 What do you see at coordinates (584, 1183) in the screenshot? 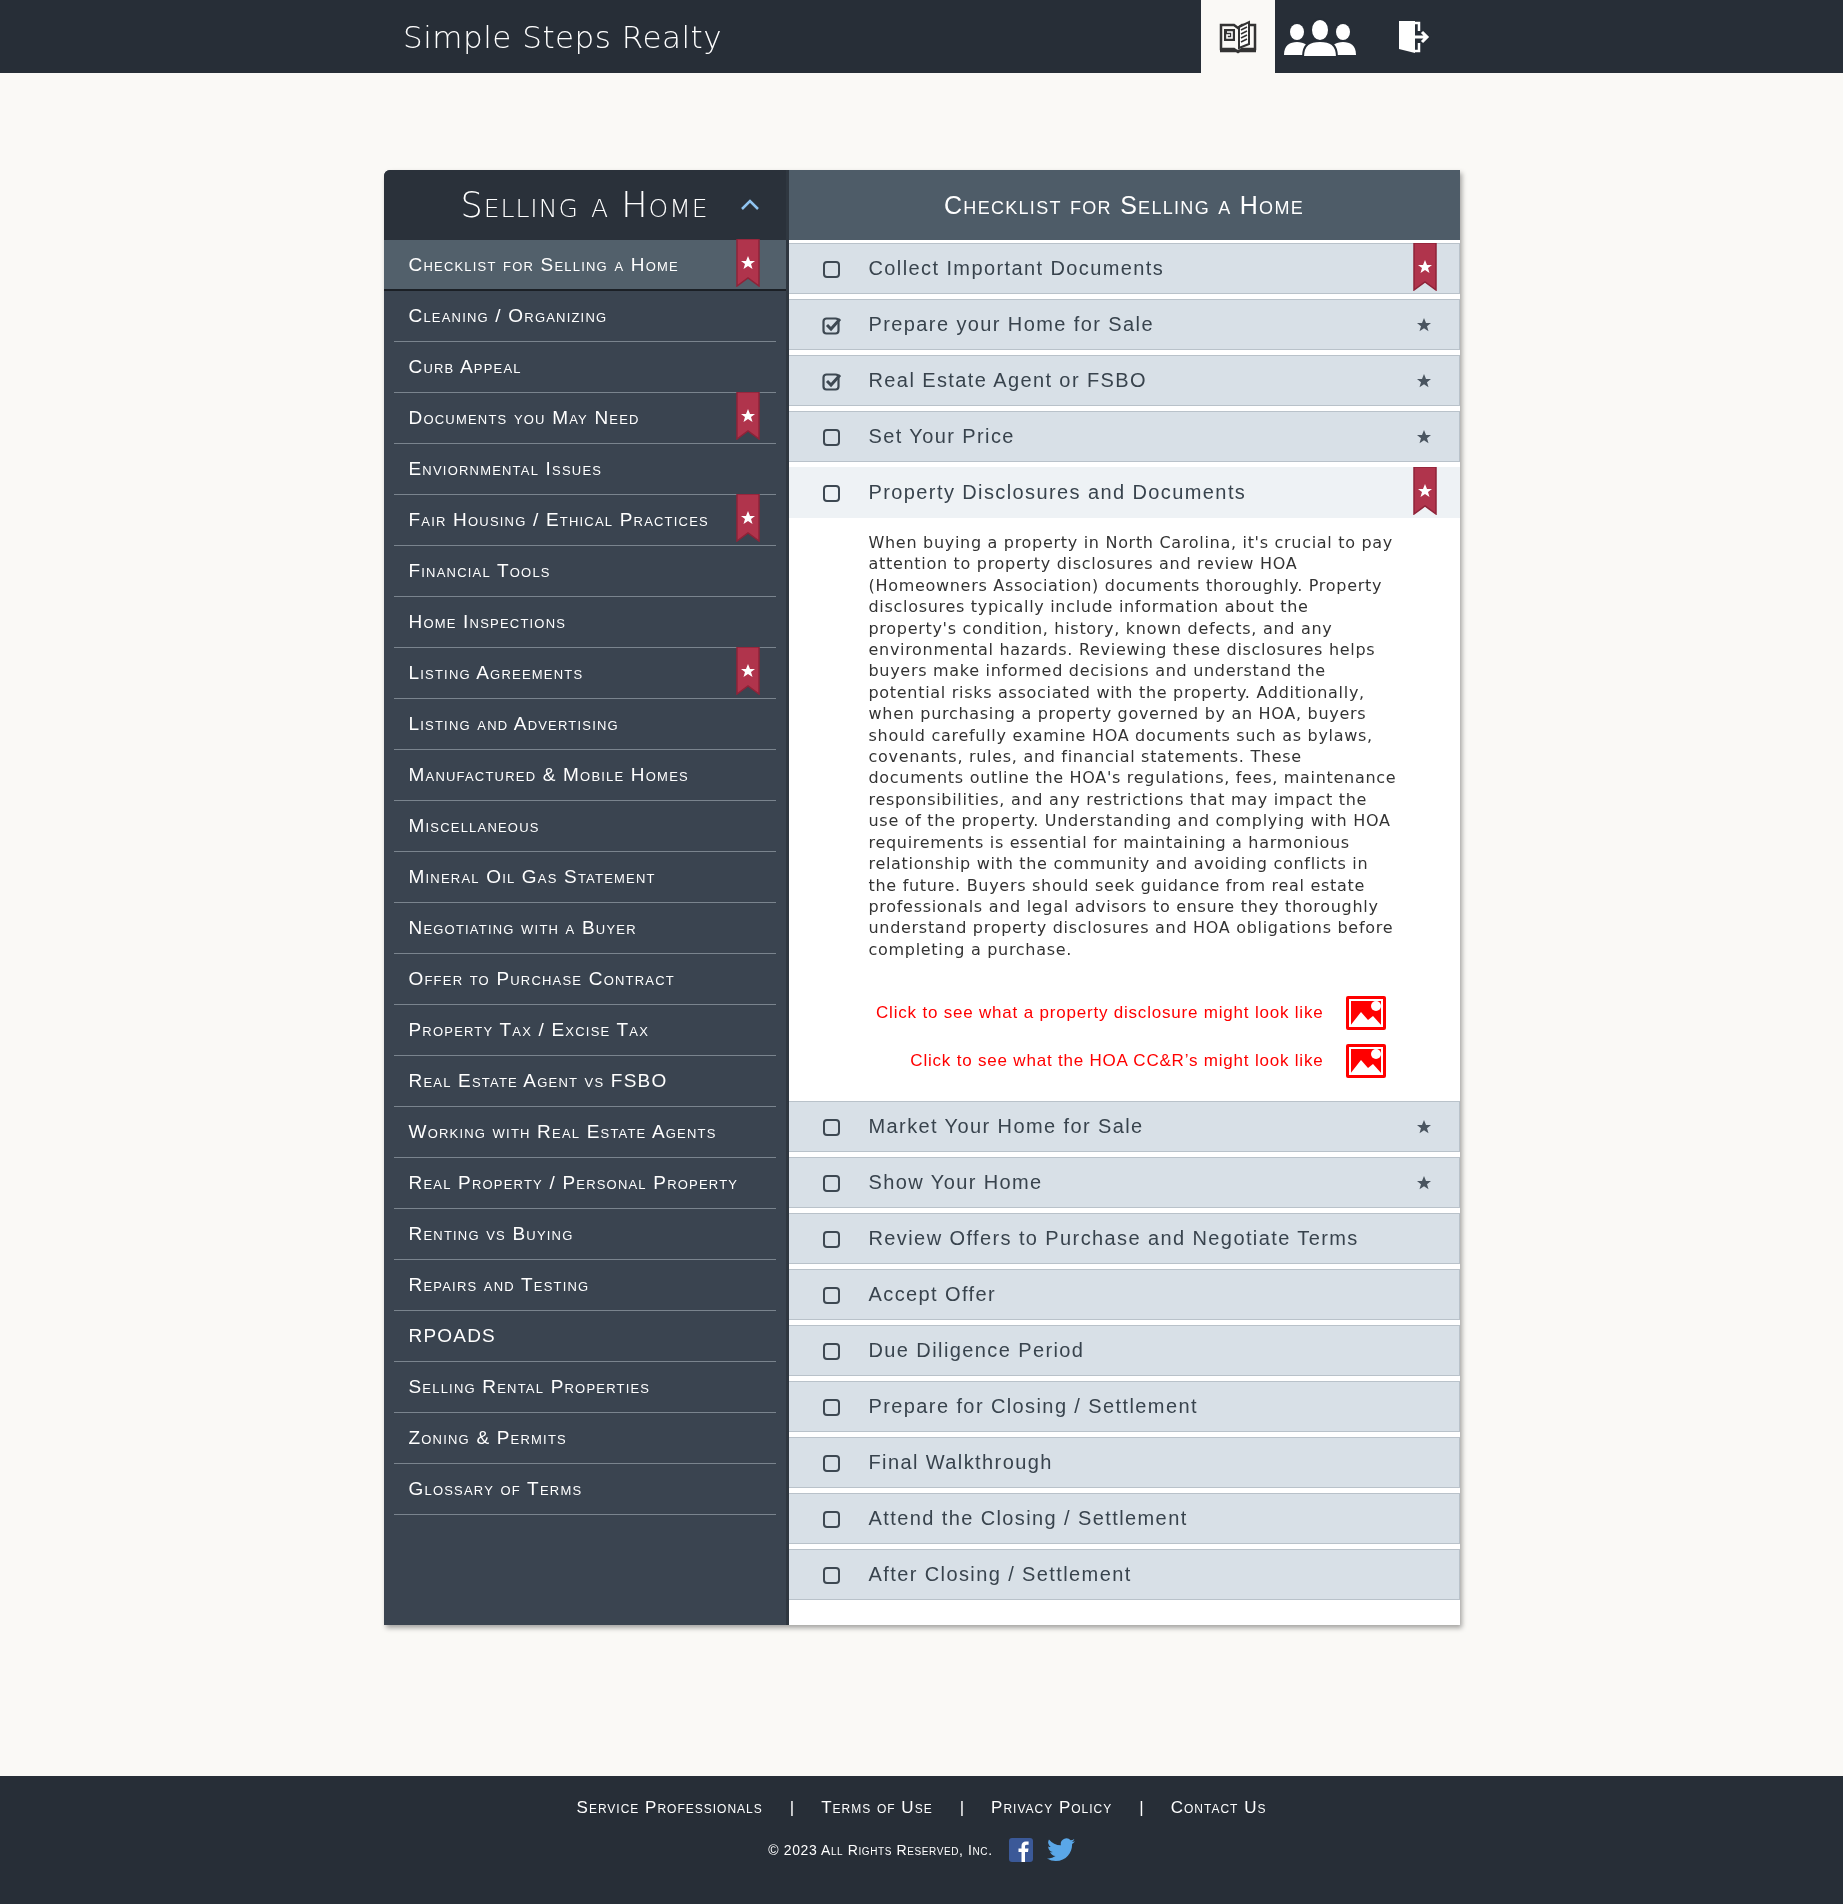
I see `sidebar-item: Real Property / Personal Property` at bounding box center [584, 1183].